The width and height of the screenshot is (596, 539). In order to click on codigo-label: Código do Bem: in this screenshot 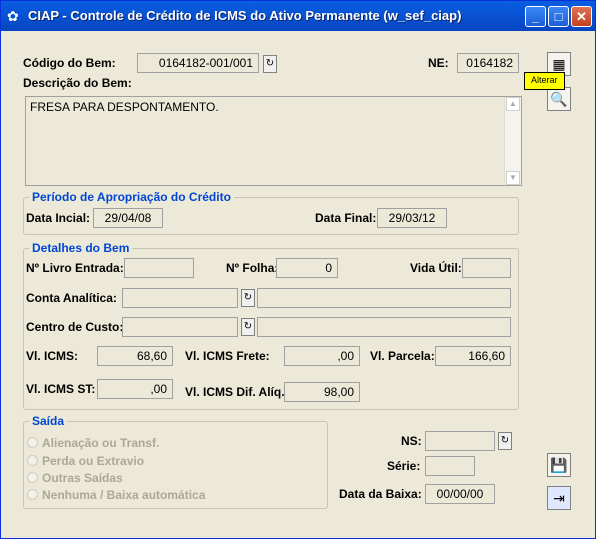, I will do `click(69, 63)`.